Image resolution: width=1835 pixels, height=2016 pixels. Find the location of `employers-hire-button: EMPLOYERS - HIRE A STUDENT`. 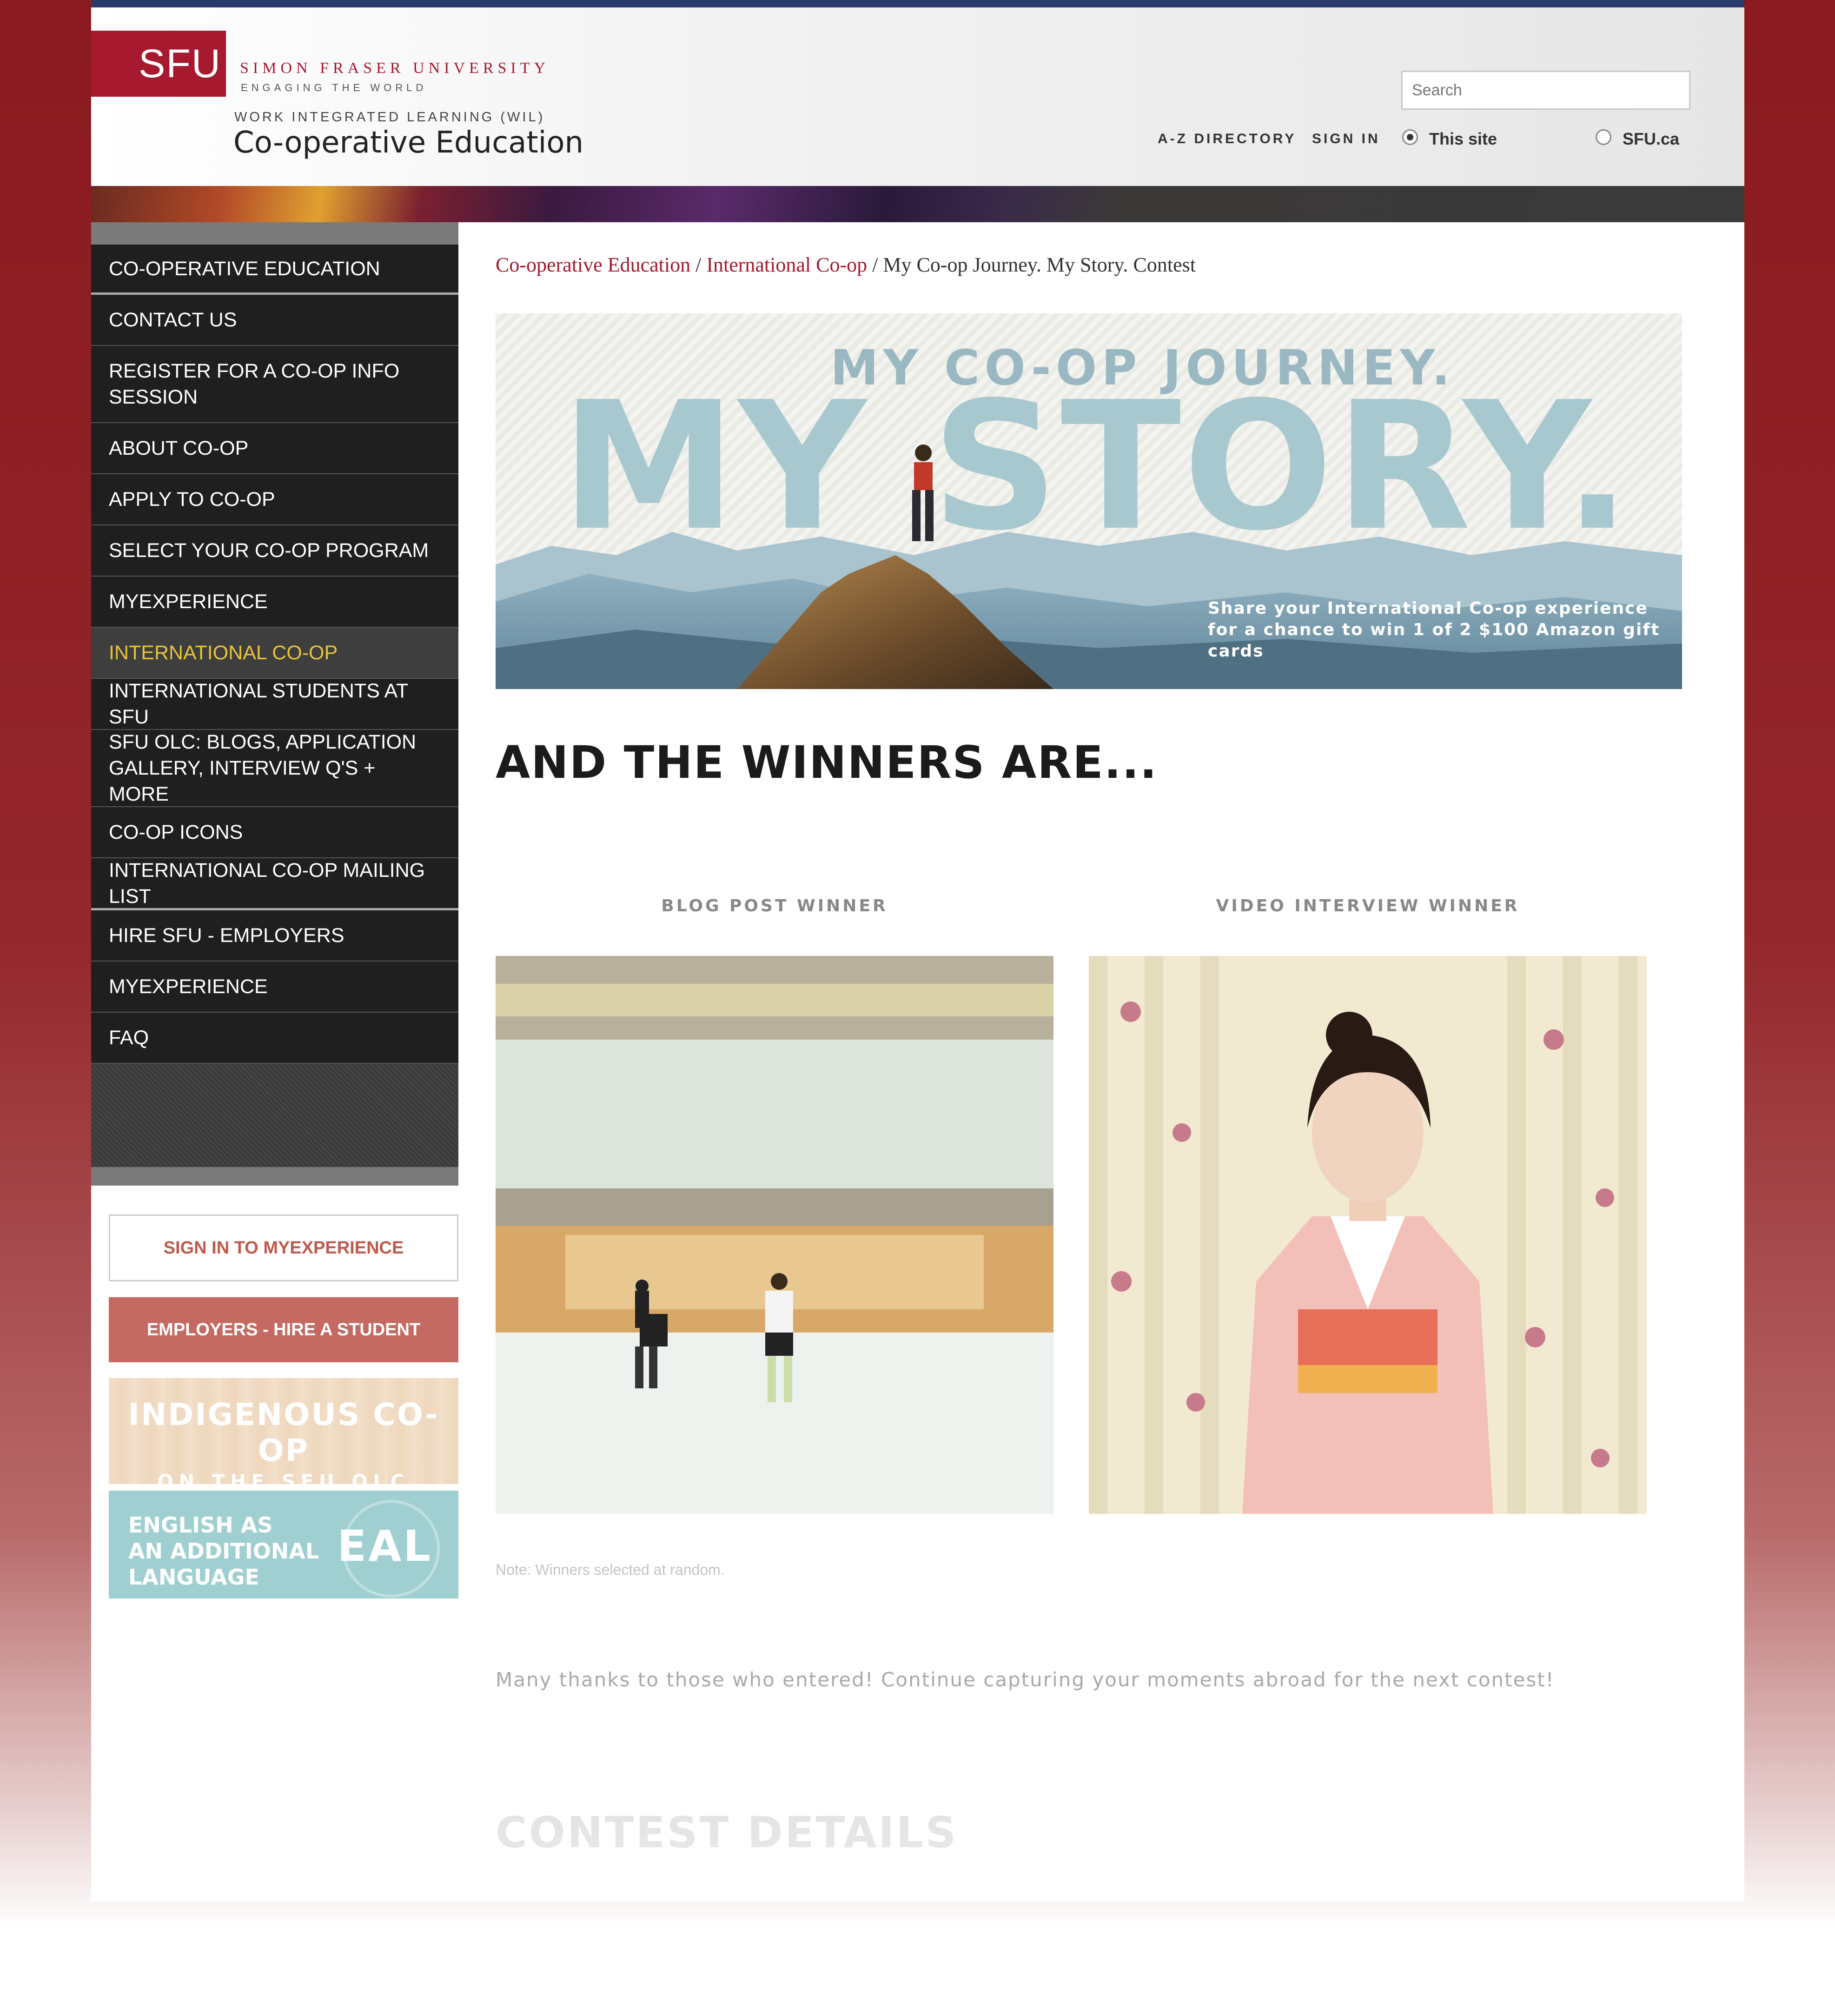

employers-hire-button: EMPLOYERS - HIRE A STUDENT is located at coordinates (284, 1329).